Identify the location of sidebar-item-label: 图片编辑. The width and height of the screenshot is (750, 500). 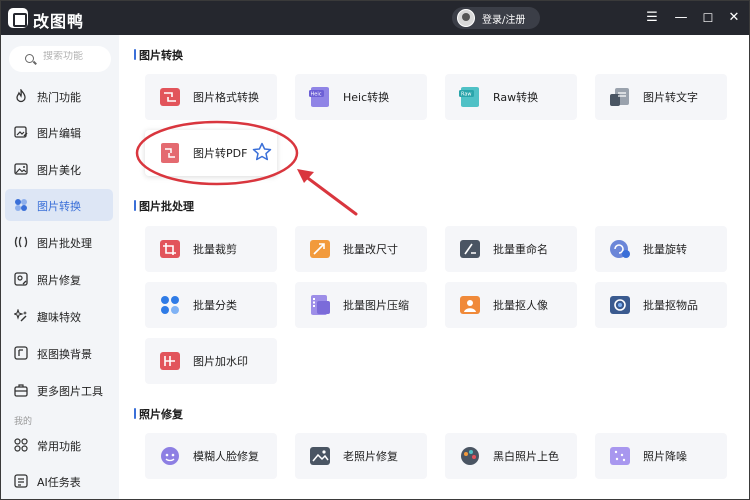
(59, 133).